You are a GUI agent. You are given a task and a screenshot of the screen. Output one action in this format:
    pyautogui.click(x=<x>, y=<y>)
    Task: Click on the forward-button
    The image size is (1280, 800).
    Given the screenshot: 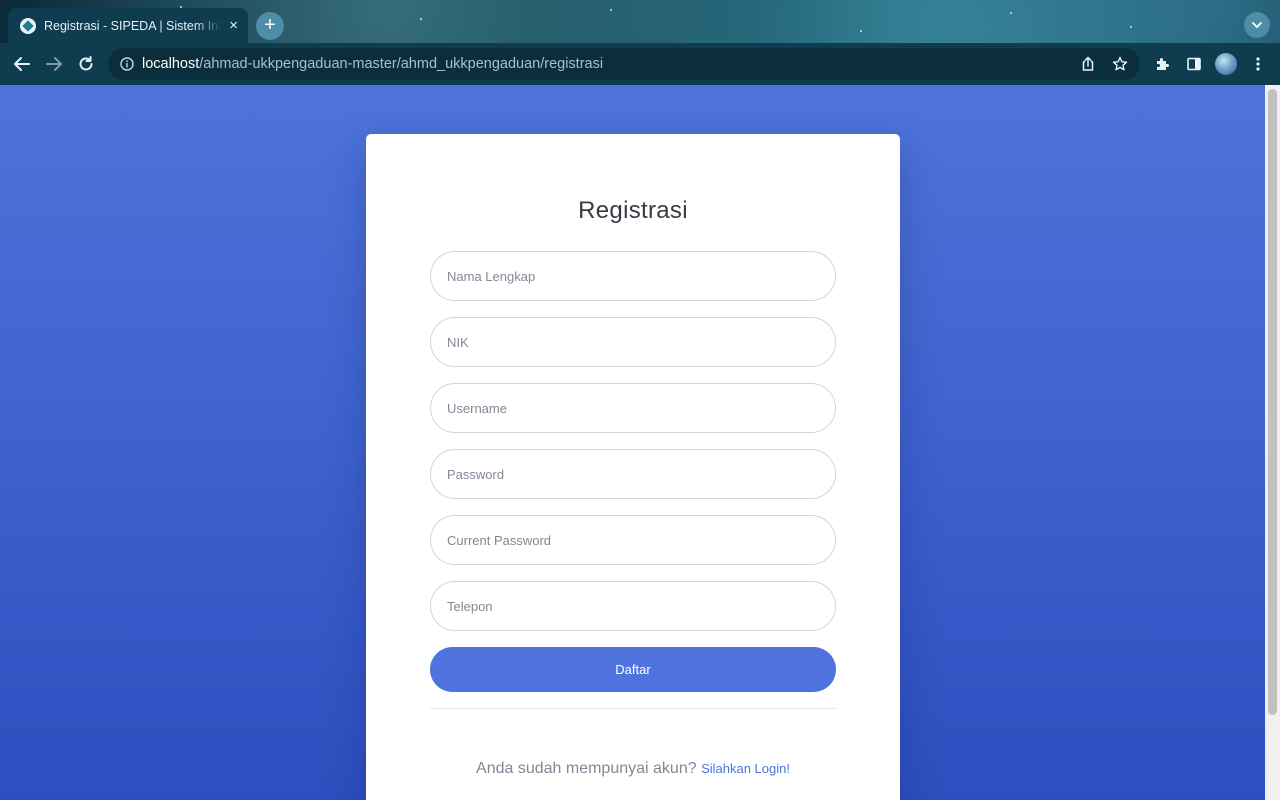 What is the action you would take?
    pyautogui.click(x=54, y=64)
    